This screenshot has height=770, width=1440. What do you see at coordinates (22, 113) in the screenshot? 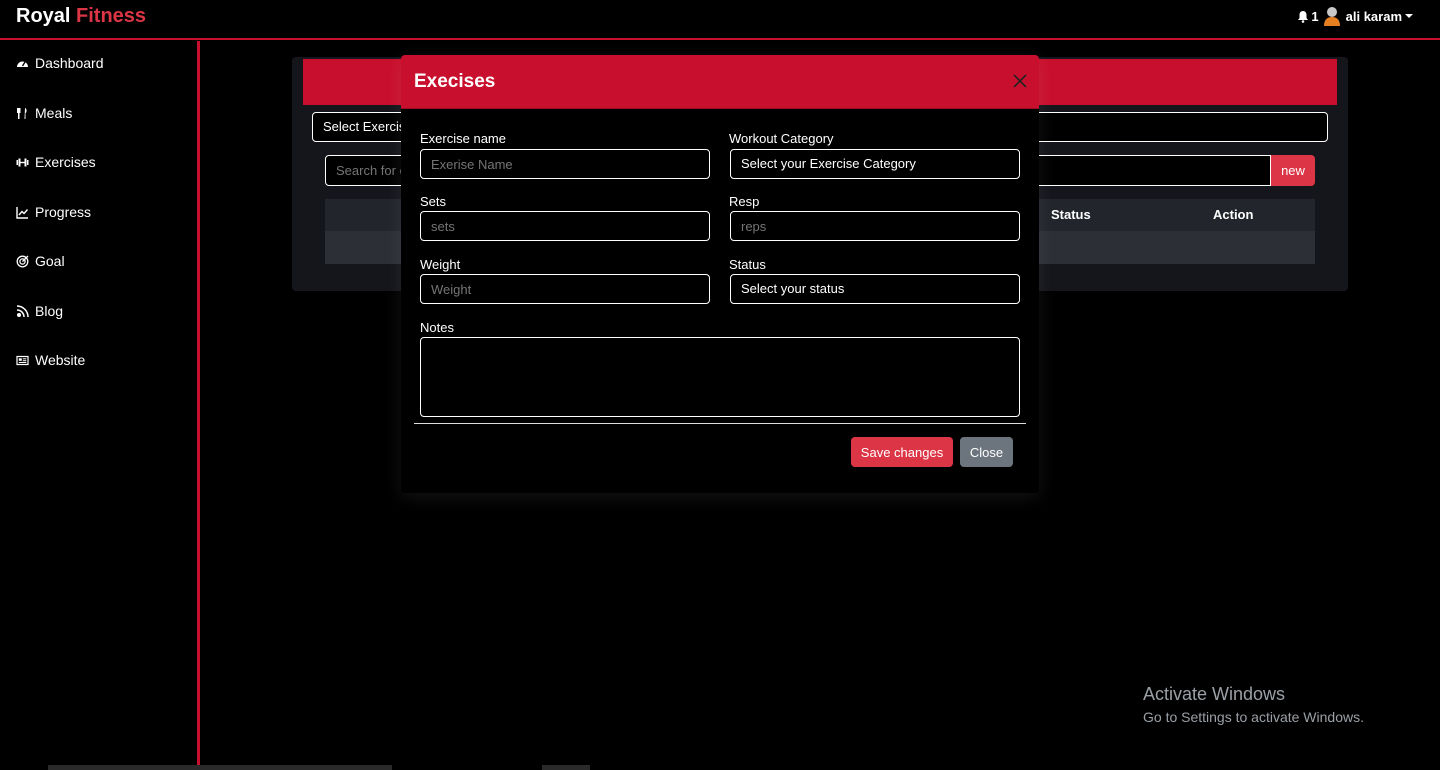
I see `utensils-icon` at bounding box center [22, 113].